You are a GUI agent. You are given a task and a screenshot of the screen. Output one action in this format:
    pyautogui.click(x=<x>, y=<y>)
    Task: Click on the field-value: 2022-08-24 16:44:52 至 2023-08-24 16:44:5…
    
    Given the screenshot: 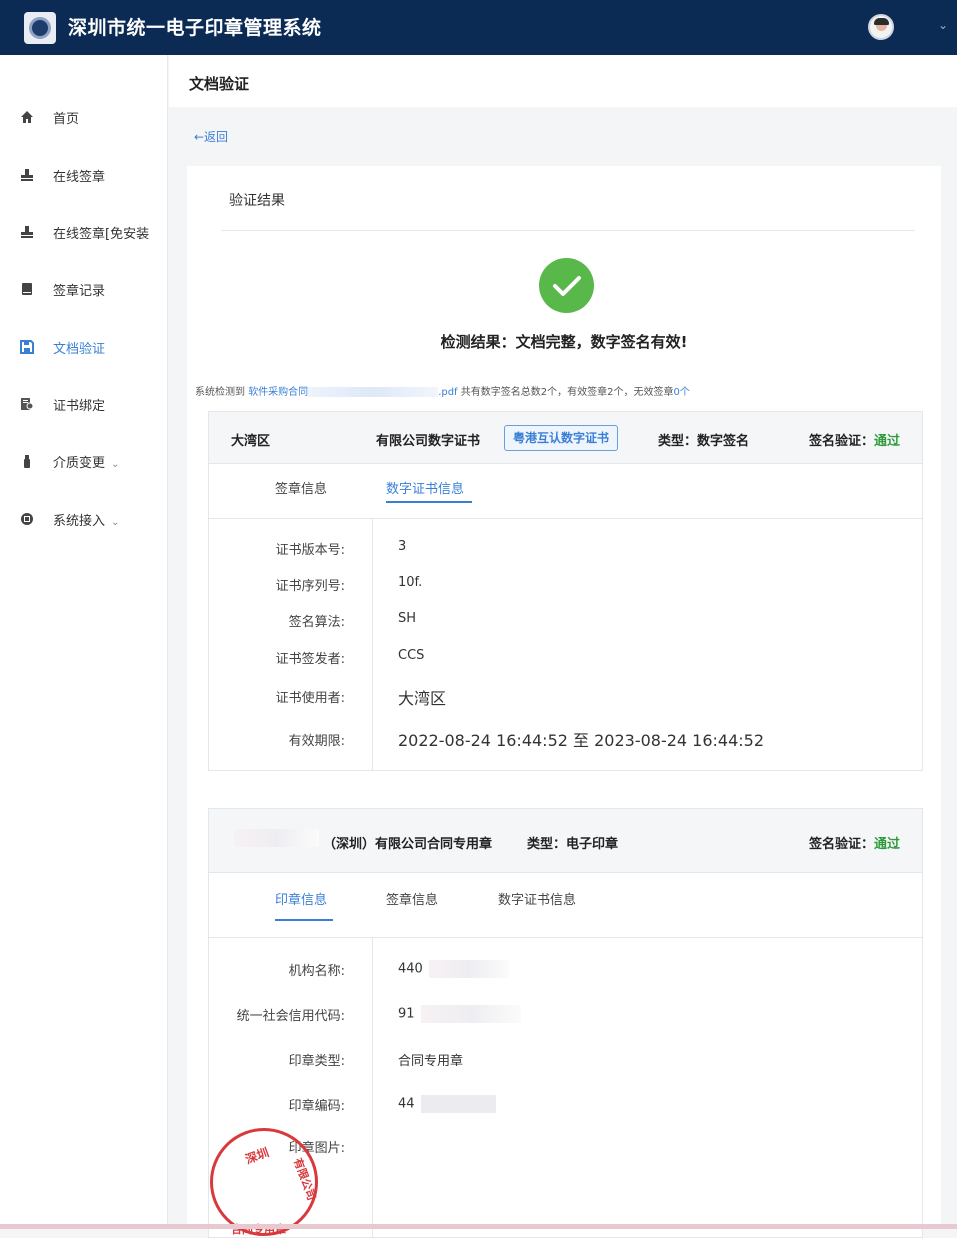 What is the action you would take?
    pyautogui.click(x=581, y=740)
    